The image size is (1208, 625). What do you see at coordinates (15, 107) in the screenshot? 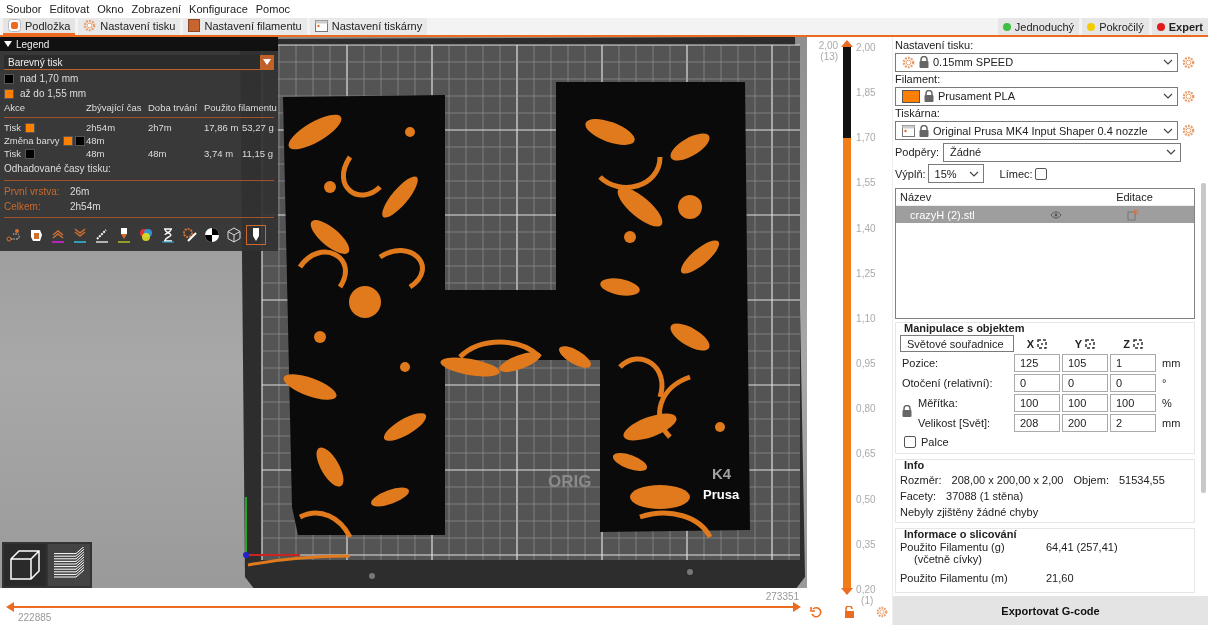
I see `column-header: Akce` at bounding box center [15, 107].